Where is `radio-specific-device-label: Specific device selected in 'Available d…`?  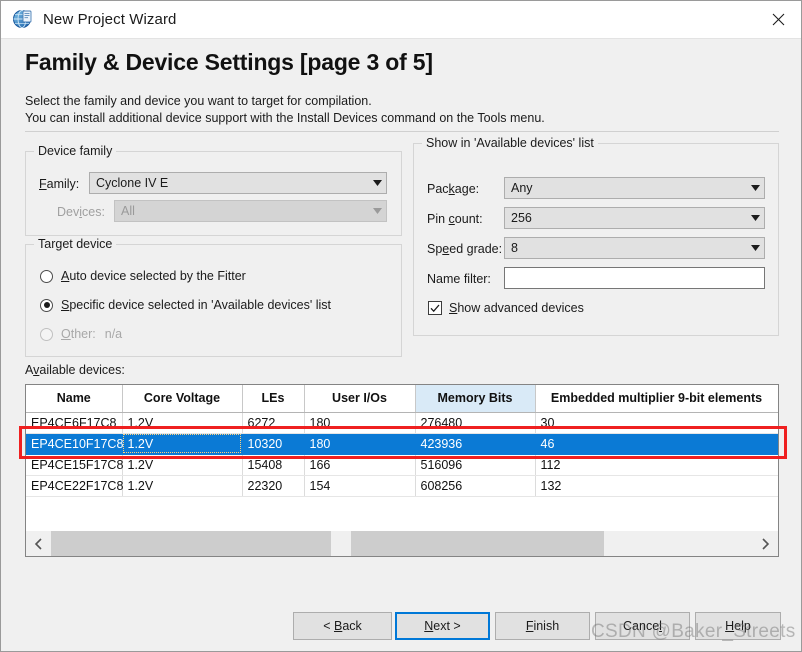 radio-specific-device-label: Specific device selected in 'Available d… is located at coordinates (196, 305).